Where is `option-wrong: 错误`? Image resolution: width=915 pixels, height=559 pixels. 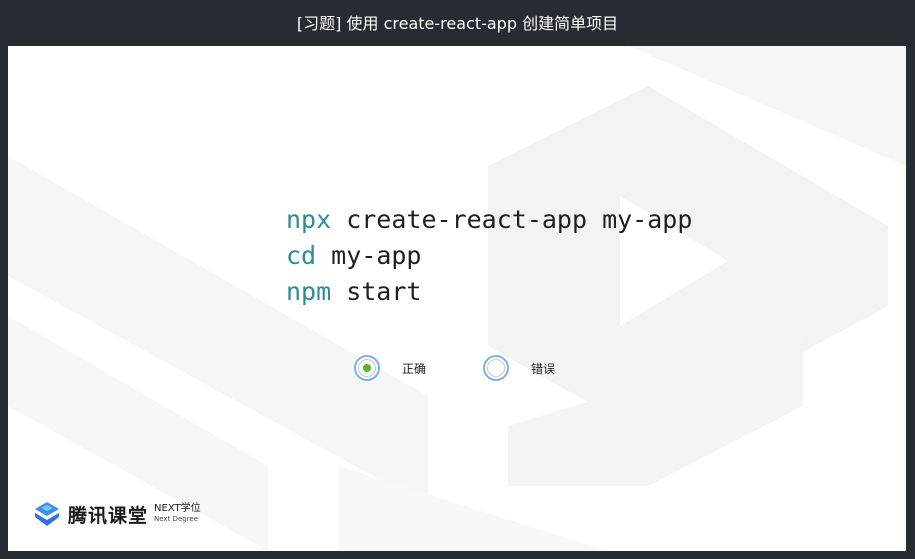
option-wrong: 错误 is located at coordinates (519, 368).